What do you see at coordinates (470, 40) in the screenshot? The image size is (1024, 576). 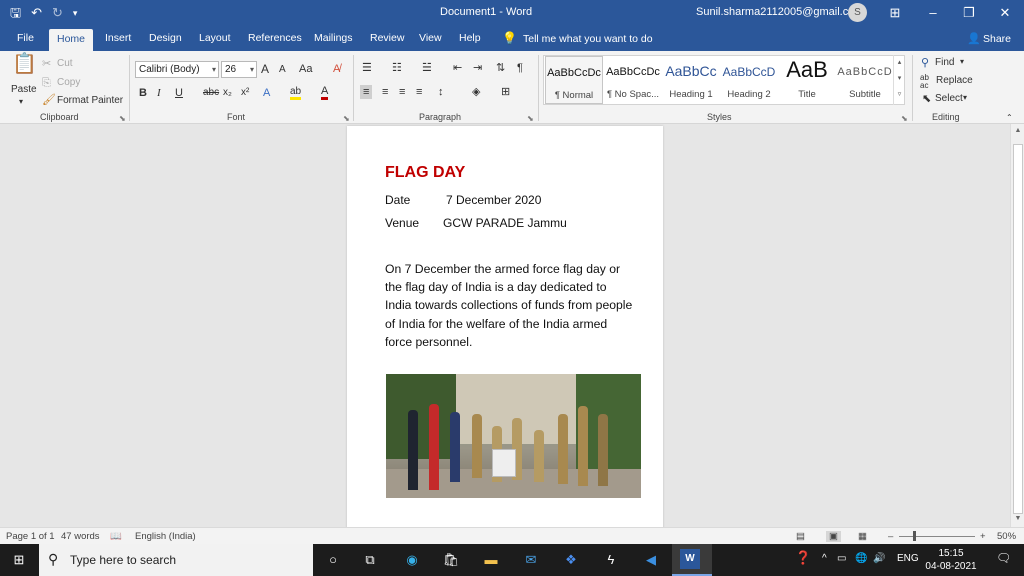 I see `tab-help: Help` at bounding box center [470, 40].